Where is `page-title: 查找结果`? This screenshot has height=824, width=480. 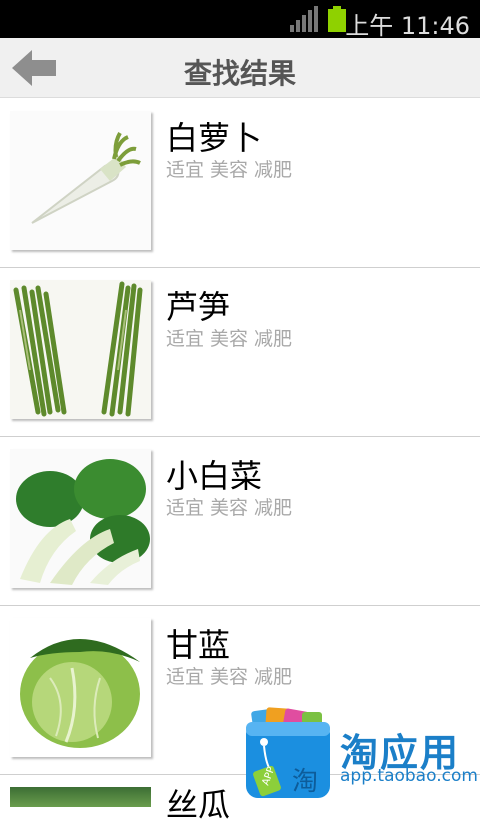 page-title: 查找结果 is located at coordinates (239, 73).